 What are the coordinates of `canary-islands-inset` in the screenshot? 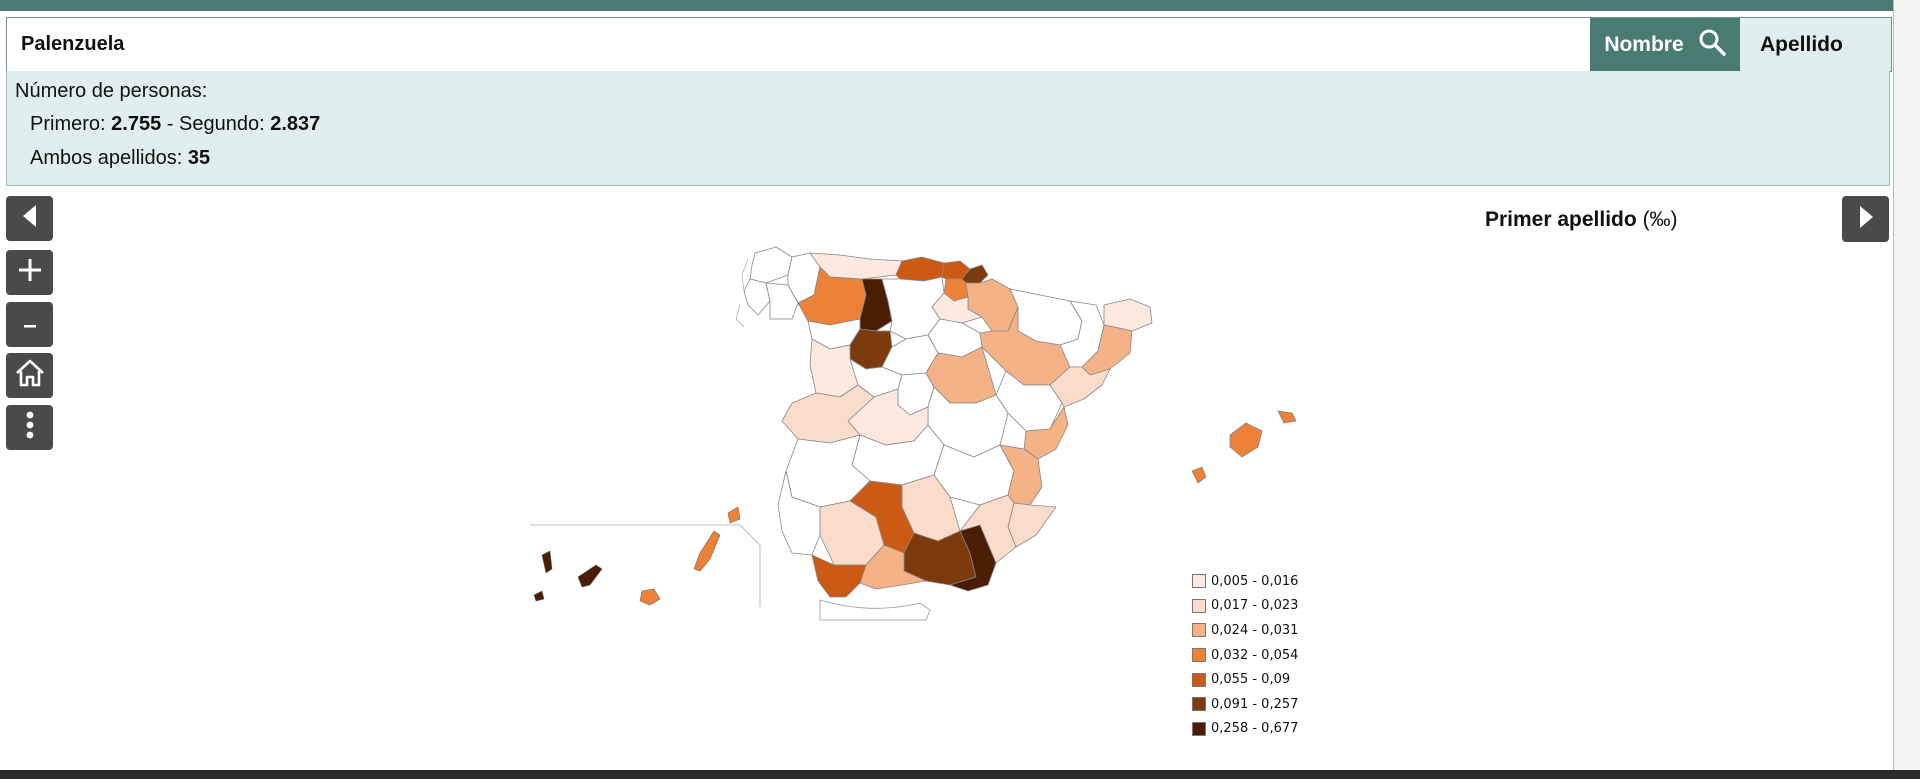 It's located at (645, 556).